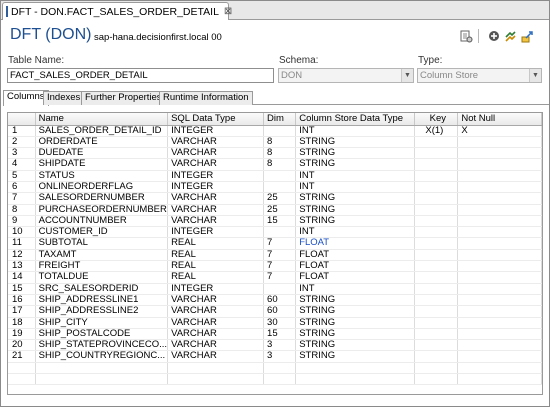  What do you see at coordinates (275, 131) in the screenshot?
I see `table-row: 1 SALES_ORDER_DETAIL_ID INTEGER INT X(1) X` at bounding box center [275, 131].